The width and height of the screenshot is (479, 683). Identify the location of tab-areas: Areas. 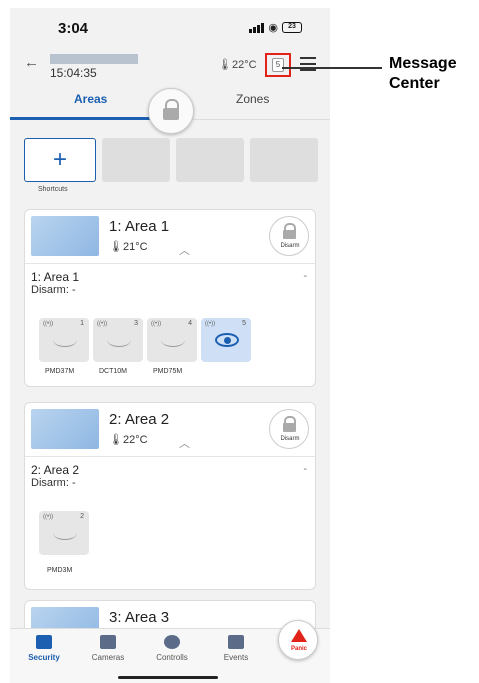
(90, 99).